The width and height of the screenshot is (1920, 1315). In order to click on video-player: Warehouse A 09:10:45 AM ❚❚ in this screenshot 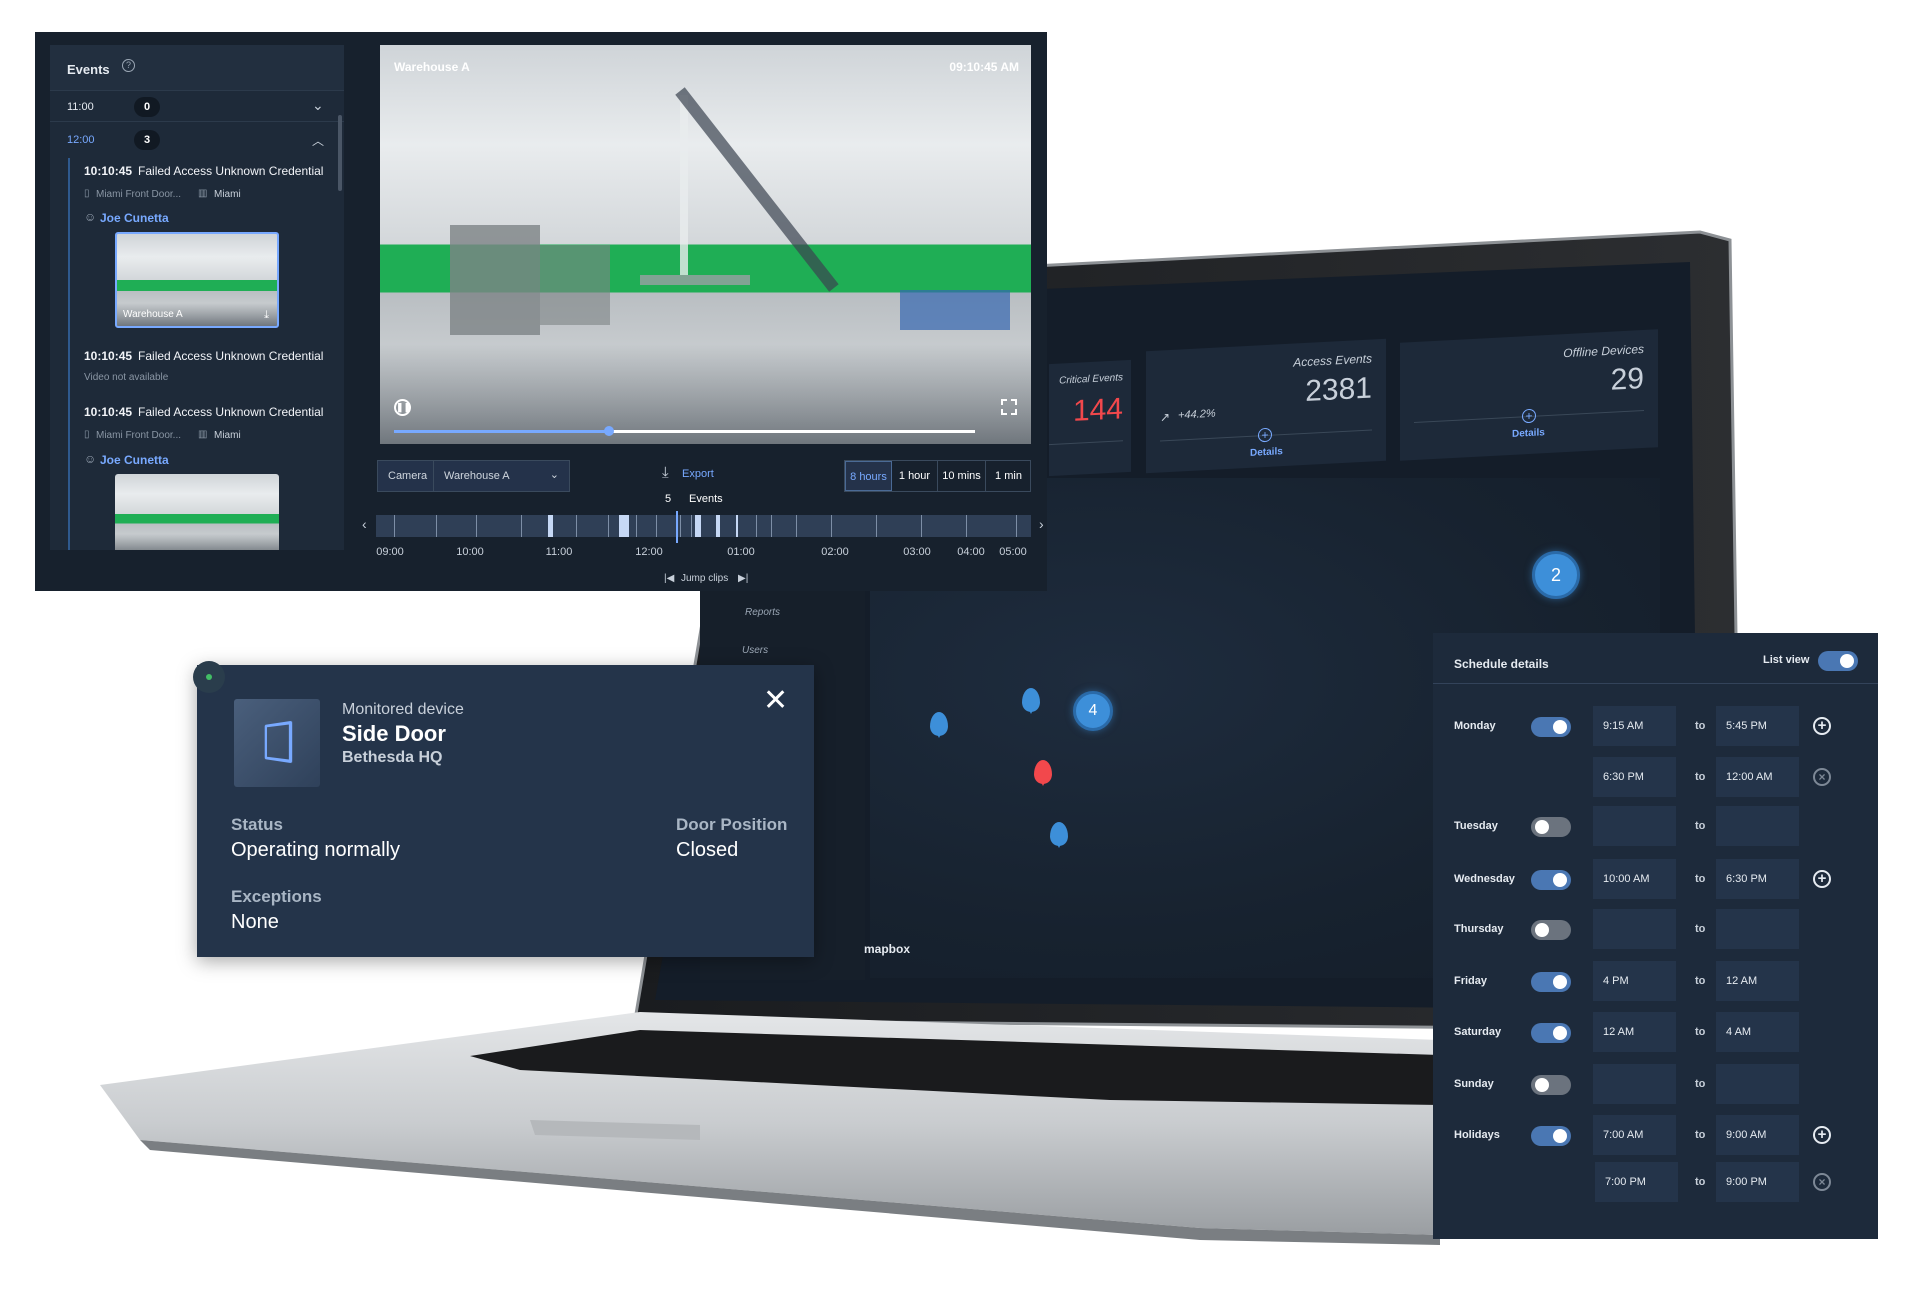, I will do `click(705, 244)`.